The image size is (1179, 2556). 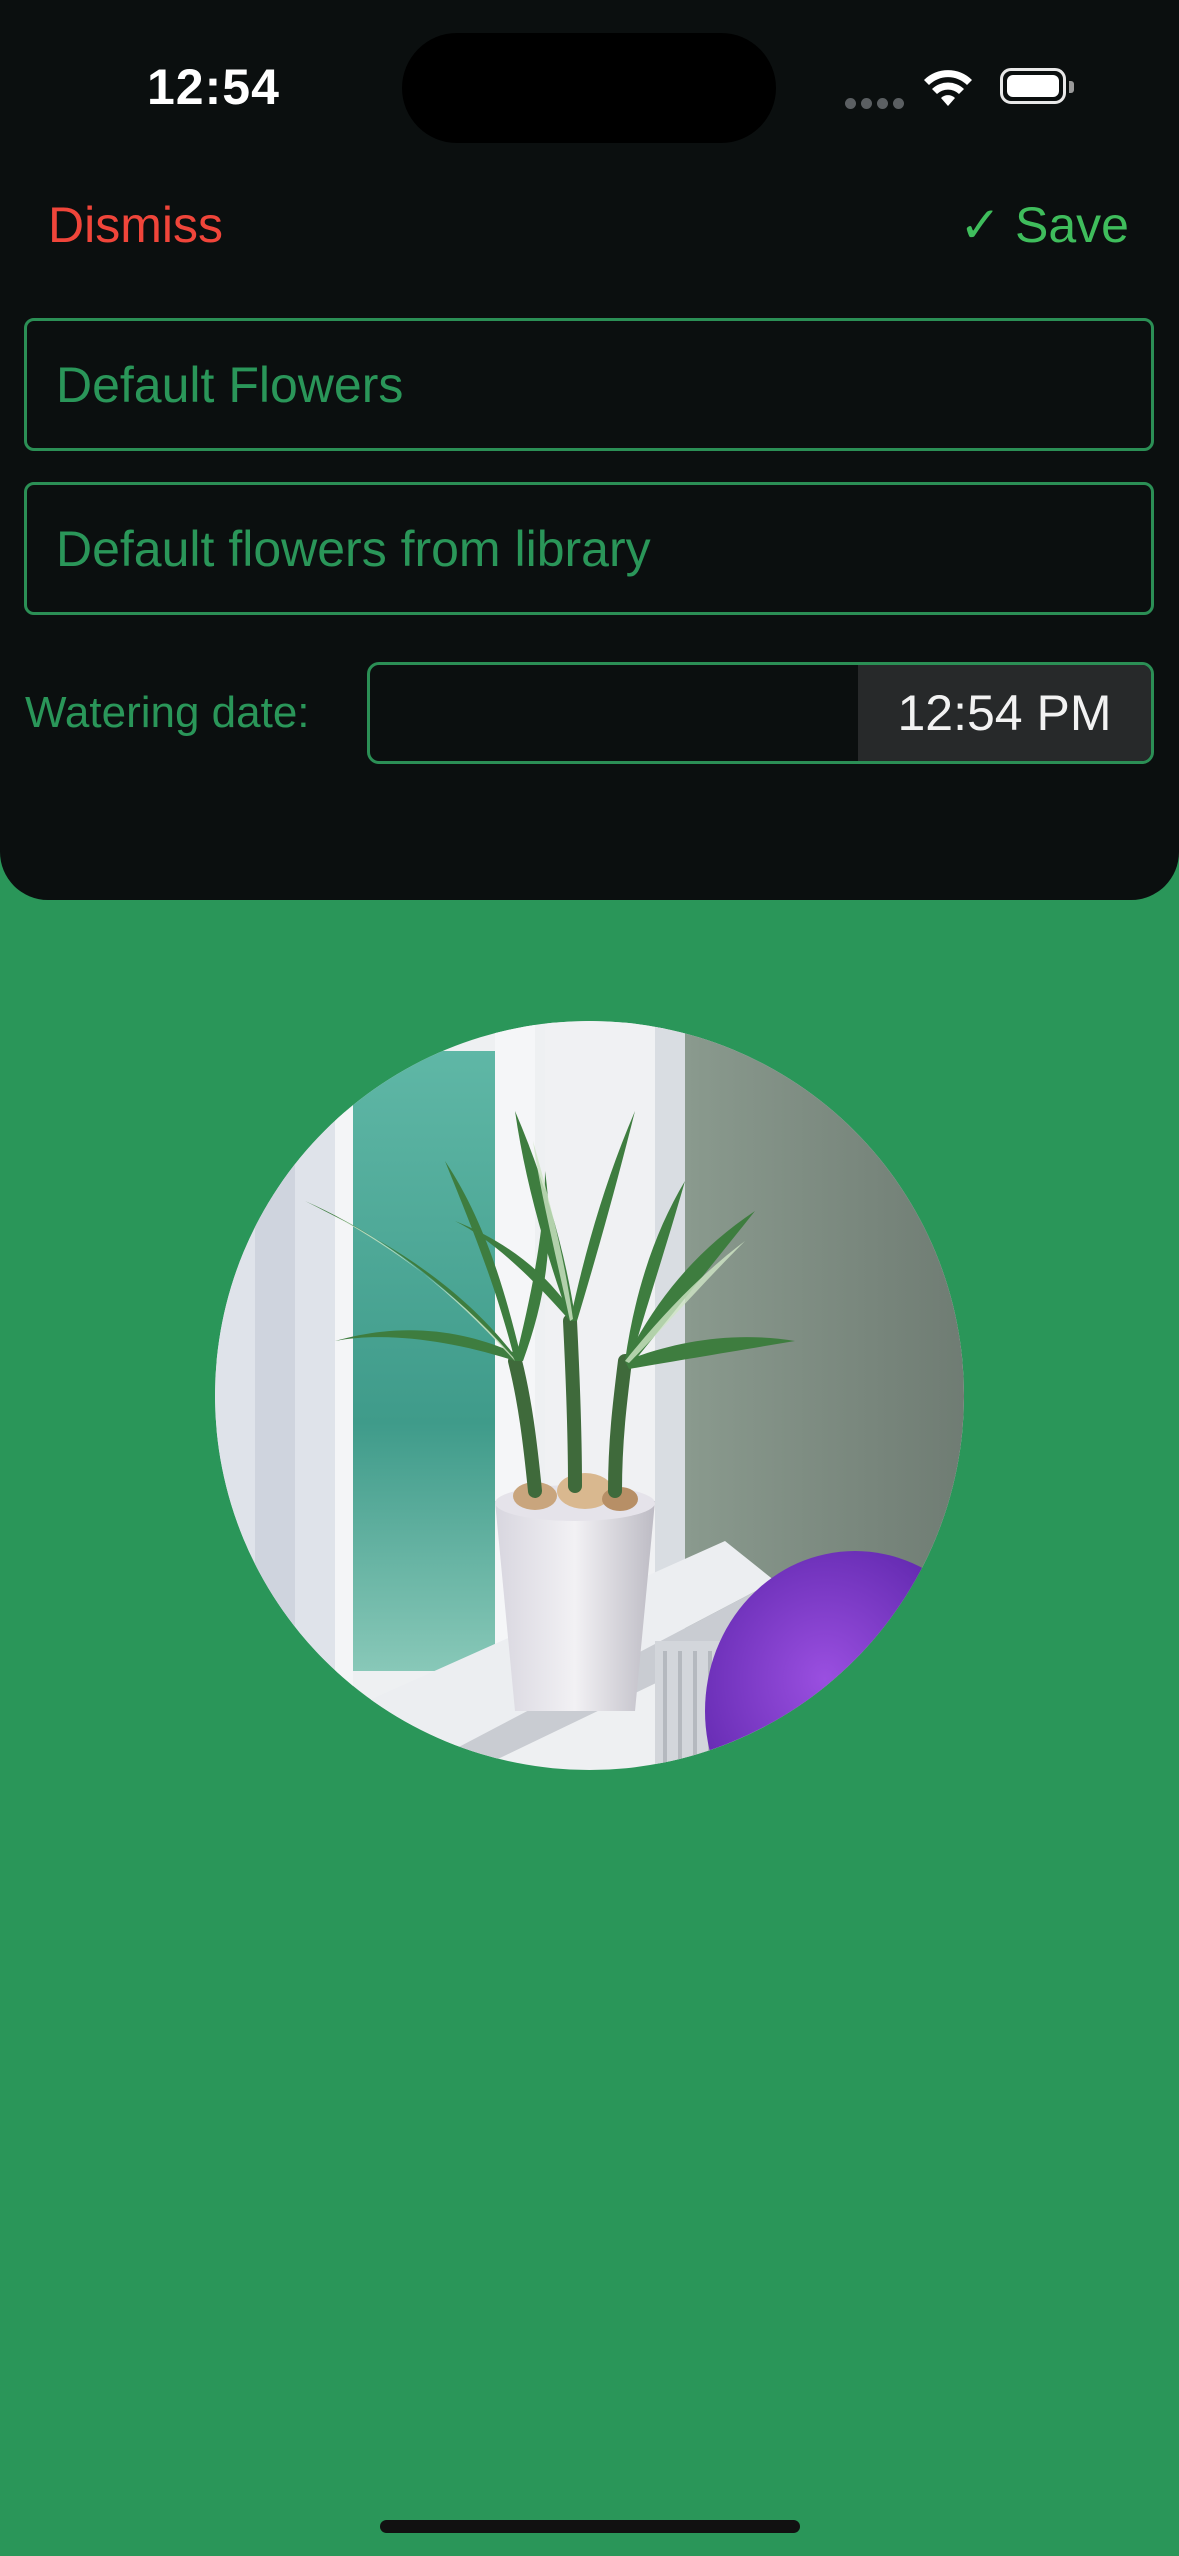 What do you see at coordinates (589, 384) in the screenshot?
I see `flower-name-field` at bounding box center [589, 384].